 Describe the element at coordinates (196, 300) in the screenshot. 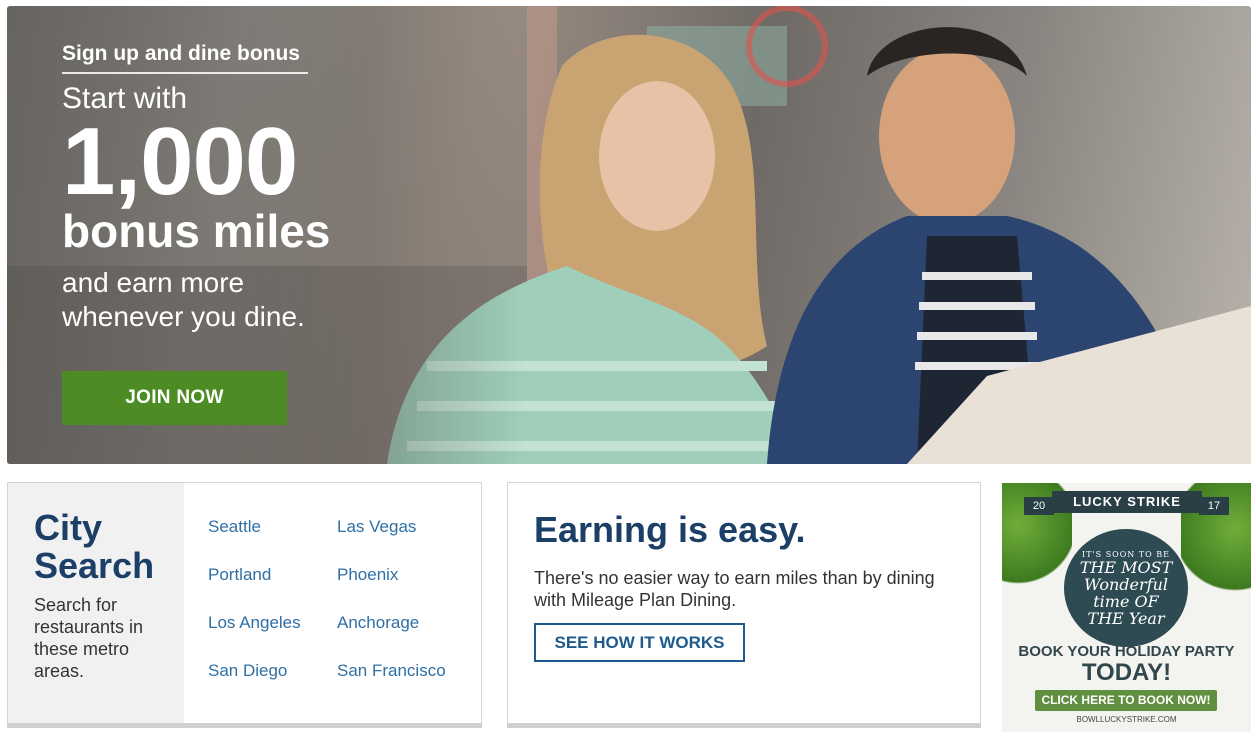

I see `hero-tail: and earn more whenever you dine.` at that location.